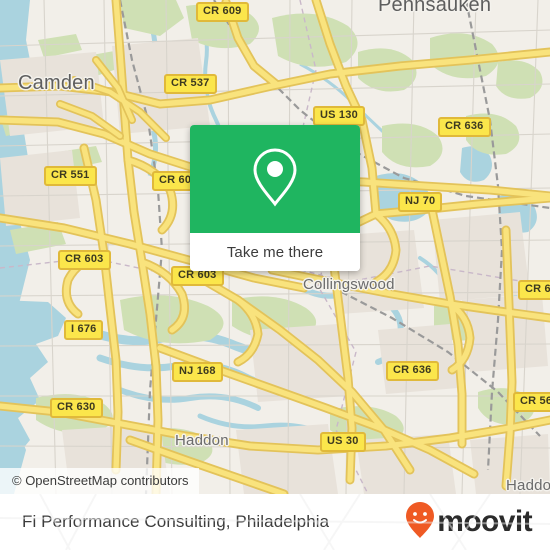  What do you see at coordinates (420, 522) in the screenshot?
I see `moovit-pin-icon` at bounding box center [420, 522].